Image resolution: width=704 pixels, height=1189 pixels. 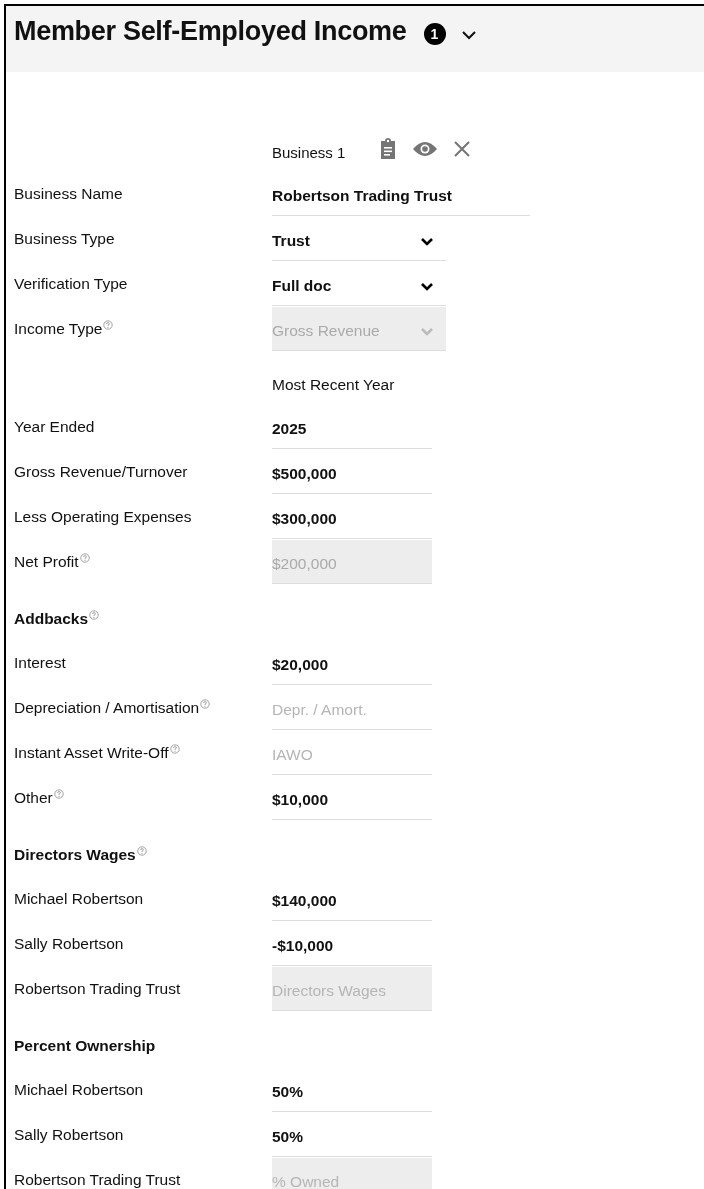 I want to click on field-label: Interest, so click(x=40, y=663).